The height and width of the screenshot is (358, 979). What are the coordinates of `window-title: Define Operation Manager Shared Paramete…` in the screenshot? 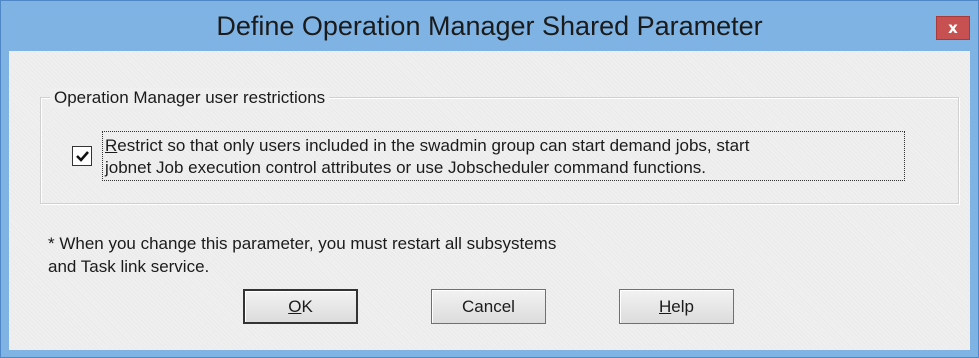 It's located at (489, 26).